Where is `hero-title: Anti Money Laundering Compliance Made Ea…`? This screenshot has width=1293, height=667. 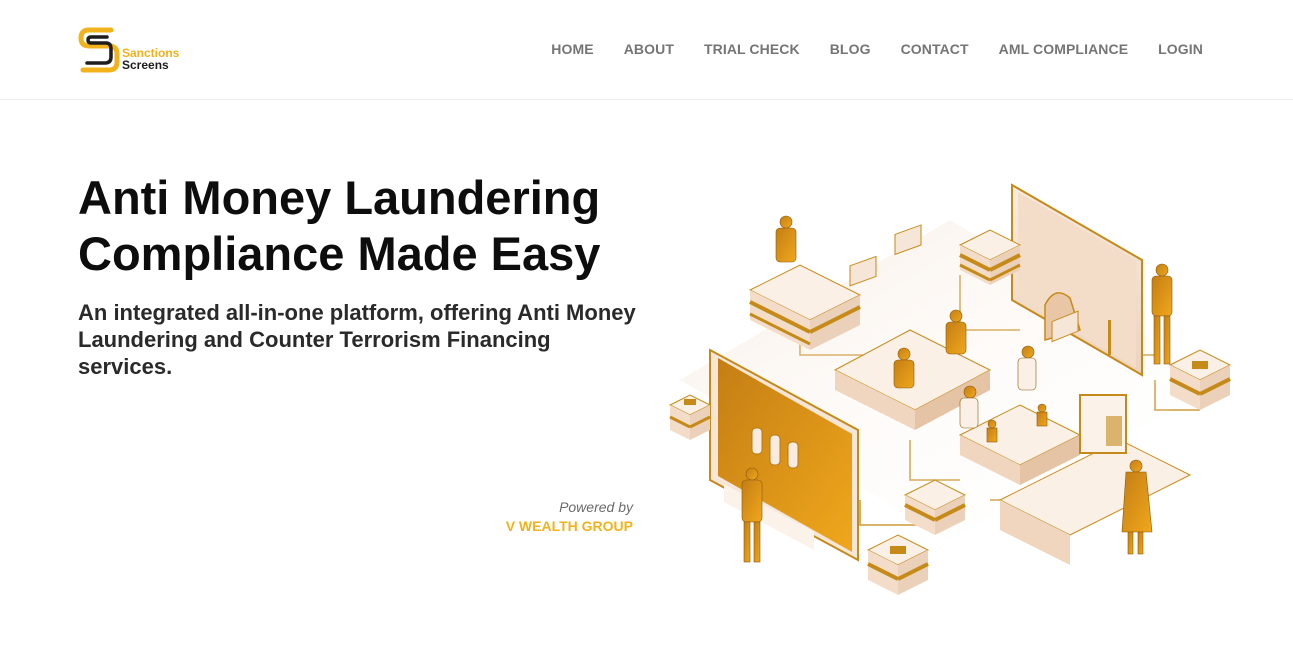
hero-title: Anti Money Laundering Compliance Made Ea… is located at coordinates (368, 226).